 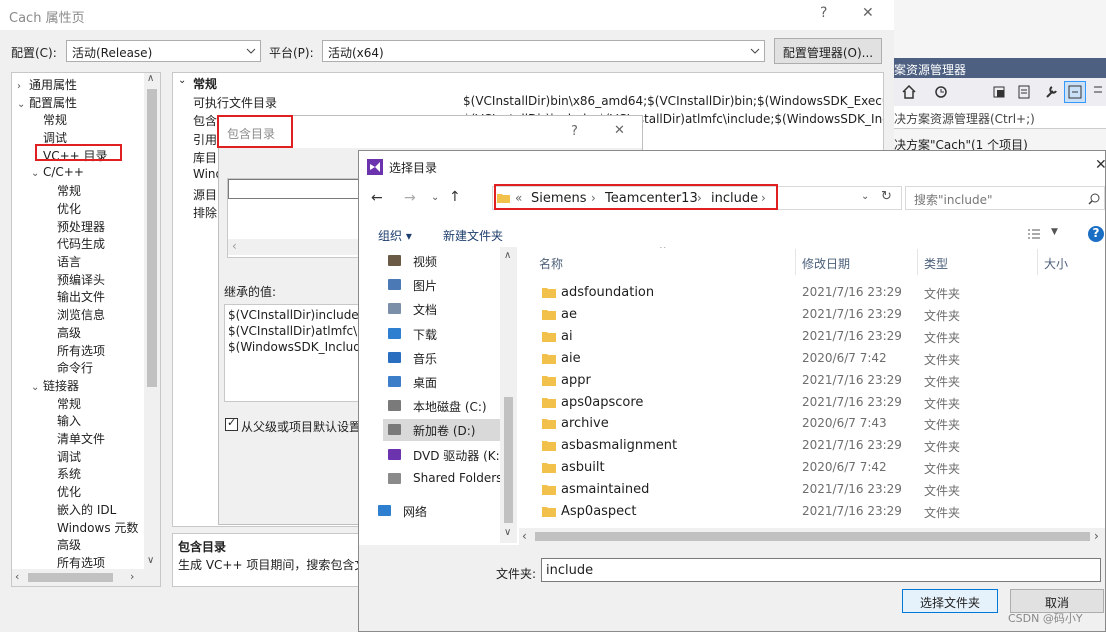 What do you see at coordinates (23, 86) in the screenshot?
I see `expander-icon: ›` at bounding box center [23, 86].